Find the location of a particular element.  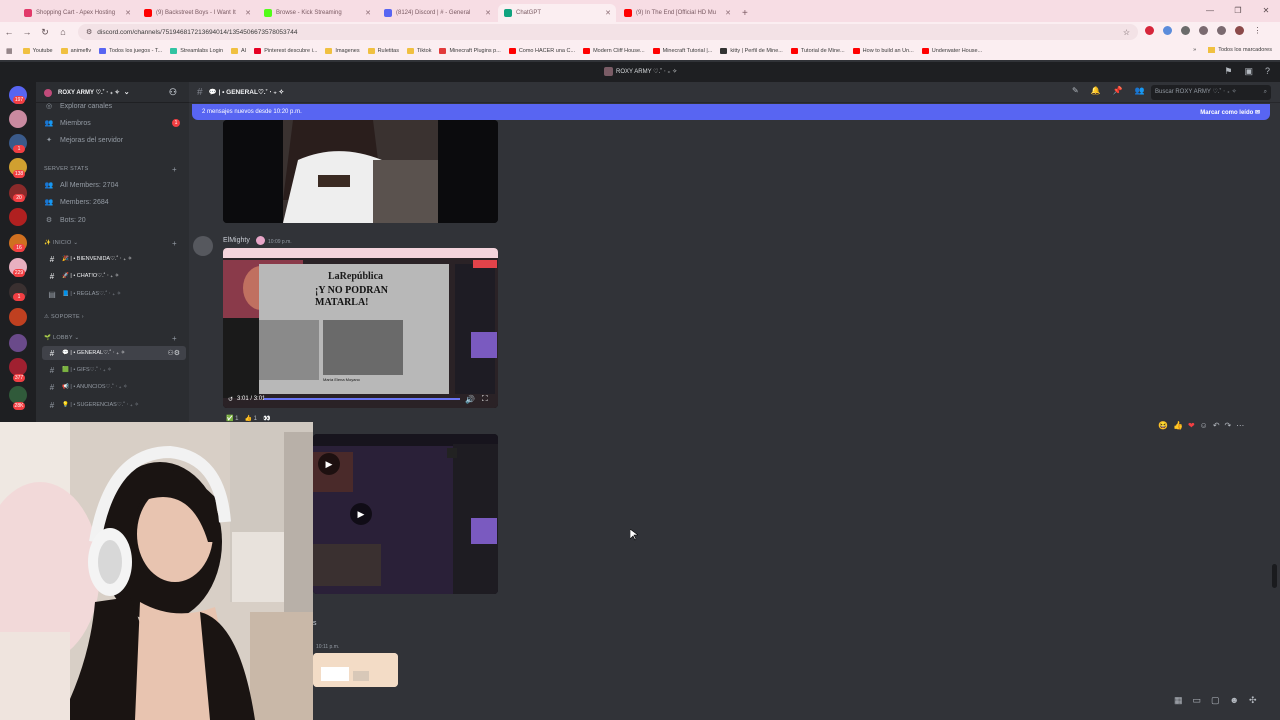

home-icon: ⌂ is located at coordinates (63, 32).